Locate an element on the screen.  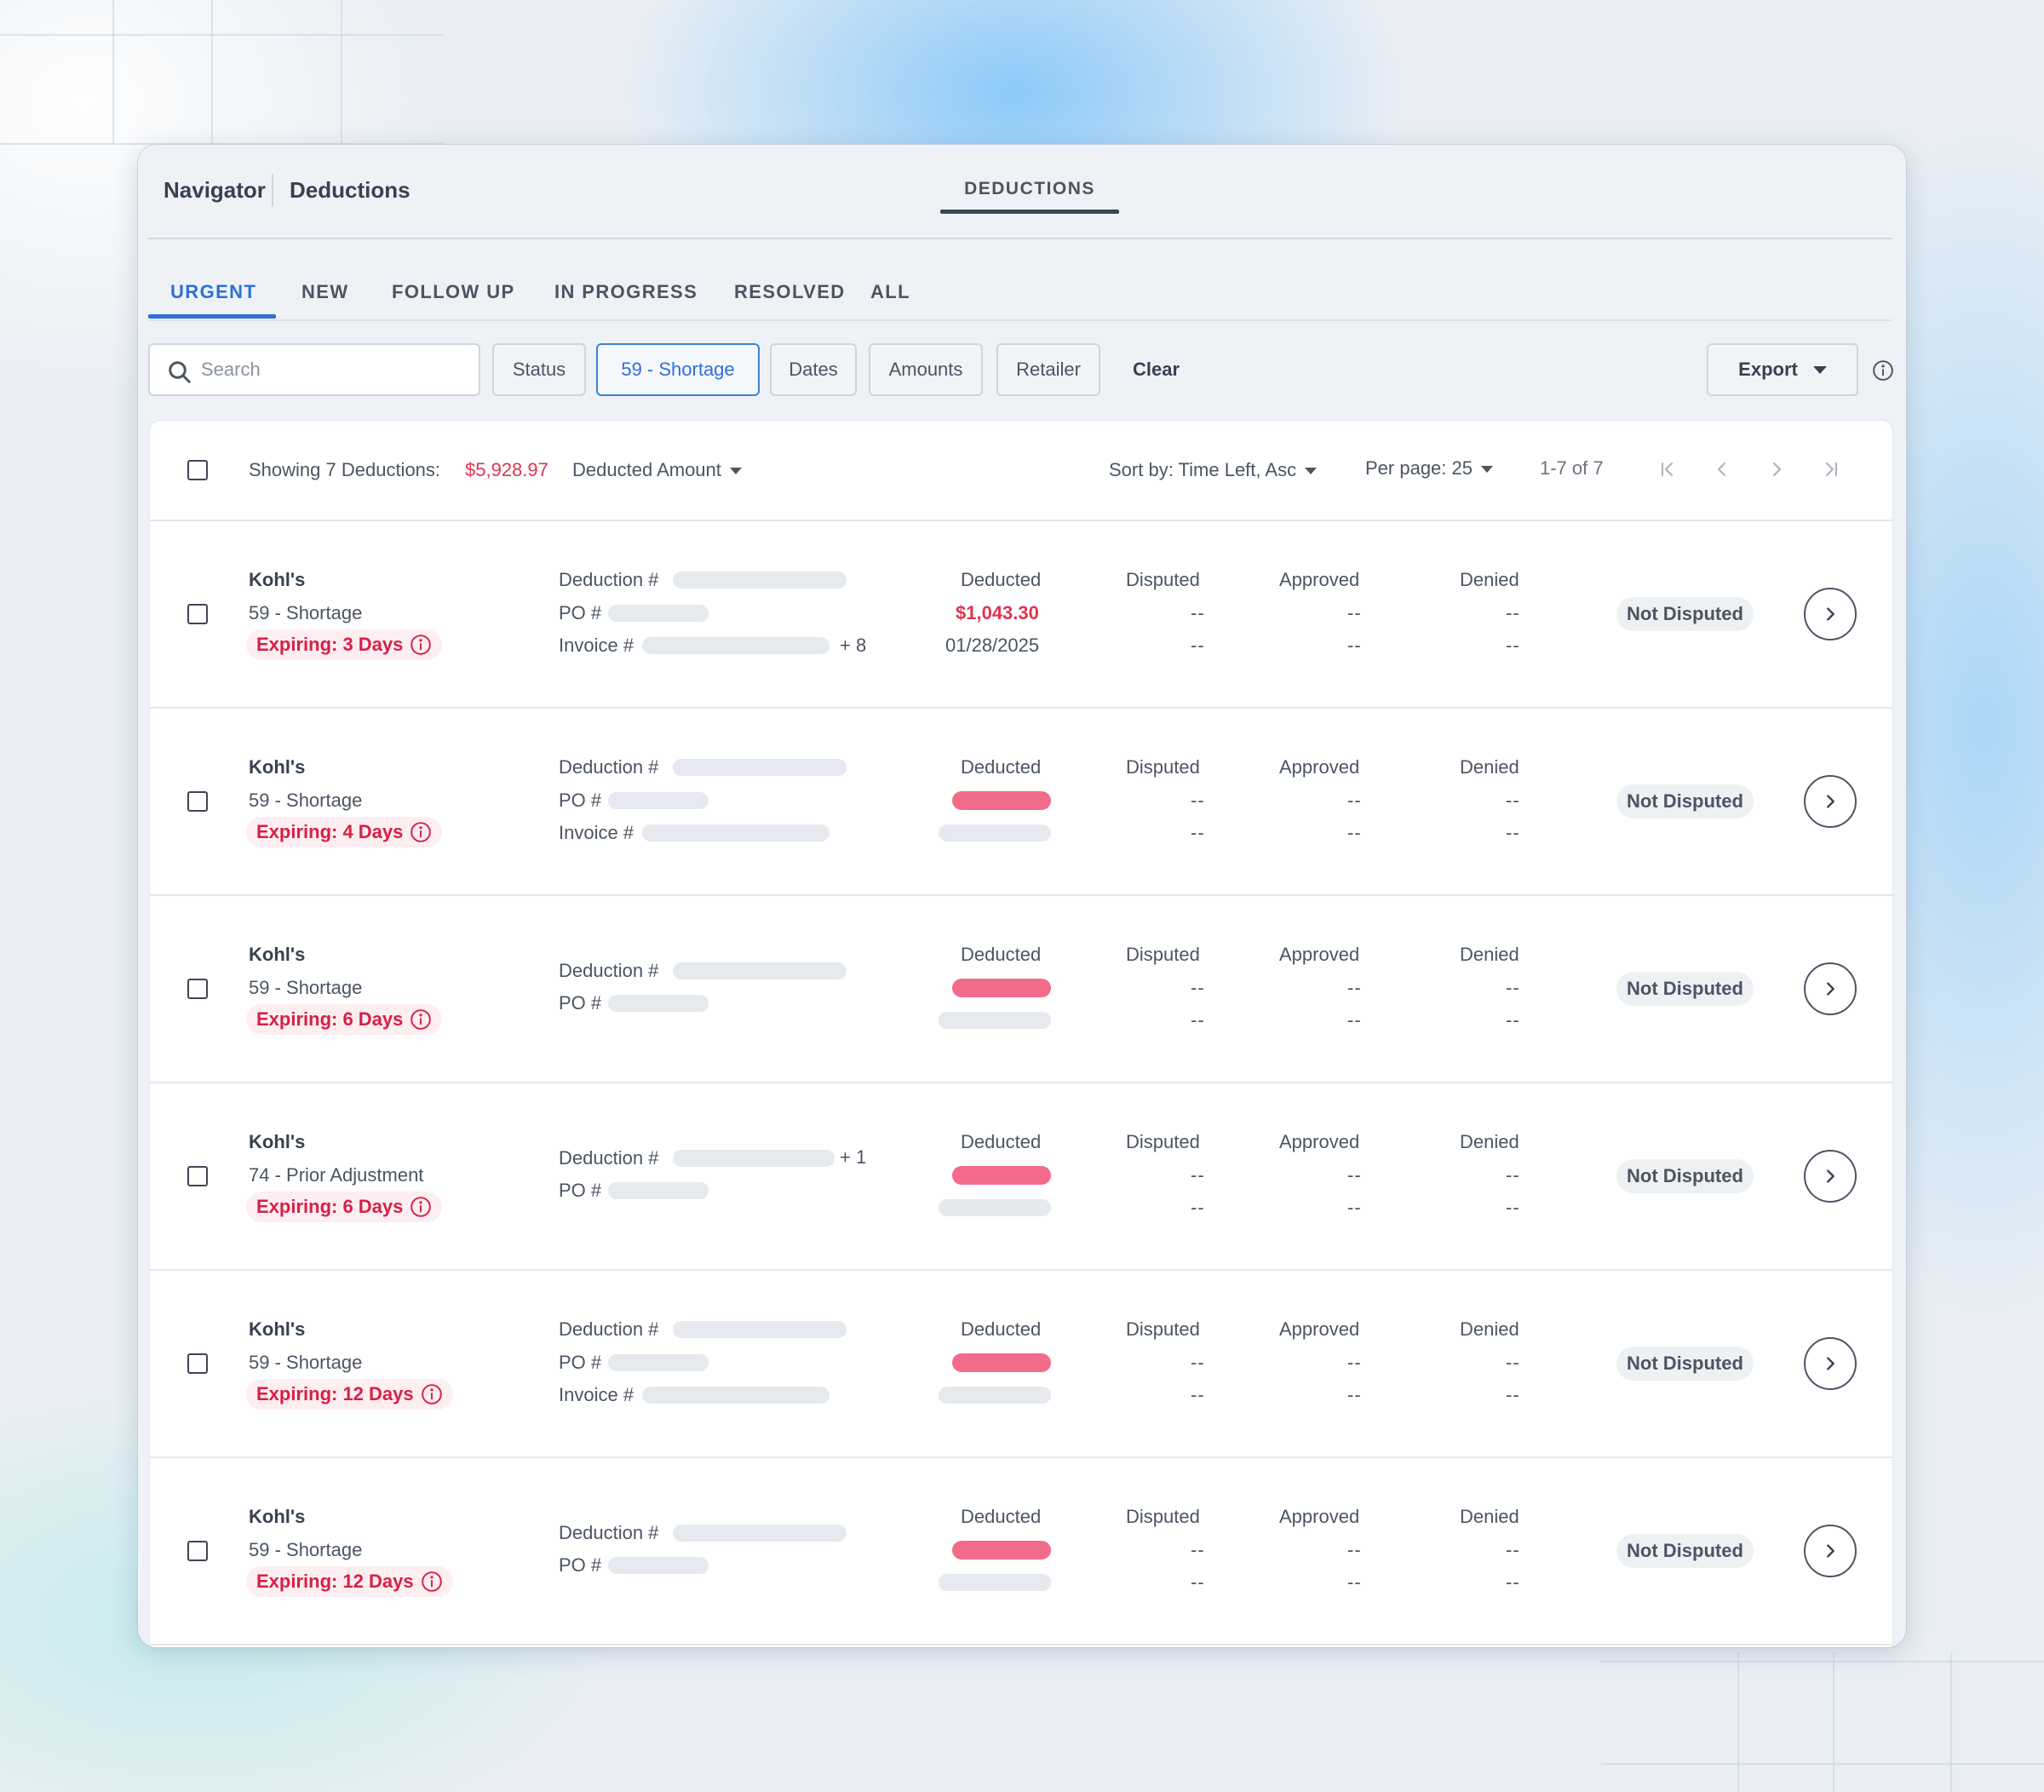
denied-amount: -- is located at coordinates (1513, 800).